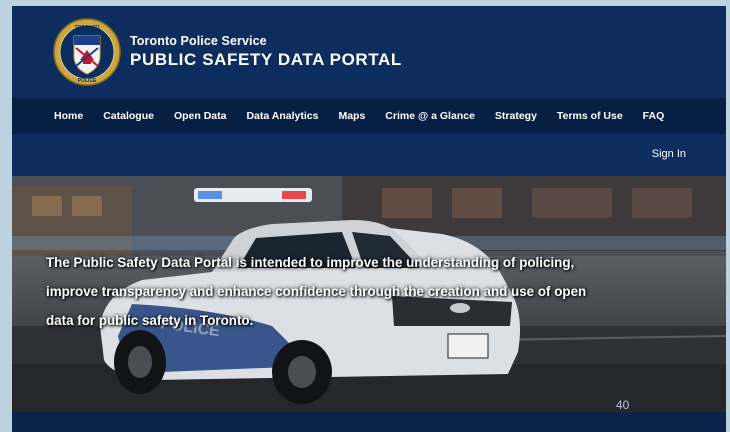 The image size is (730, 432). I want to click on org-name: Toronto Police Service, so click(198, 41).